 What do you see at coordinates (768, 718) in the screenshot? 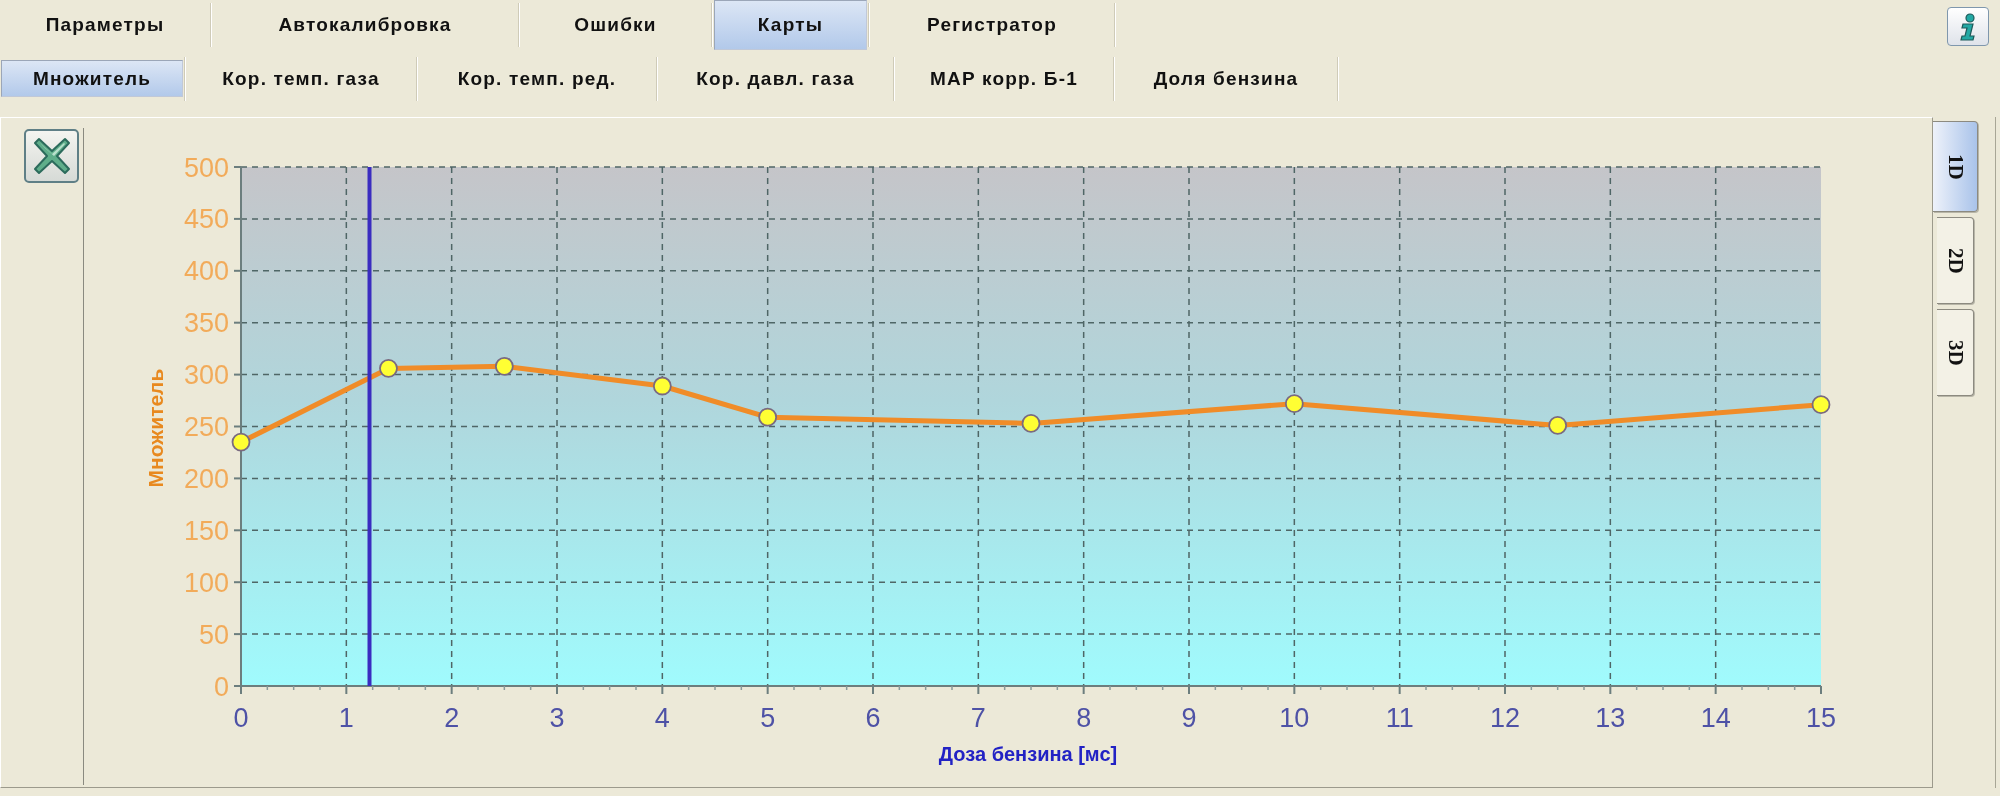
I see `x-tick-label: 5` at bounding box center [768, 718].